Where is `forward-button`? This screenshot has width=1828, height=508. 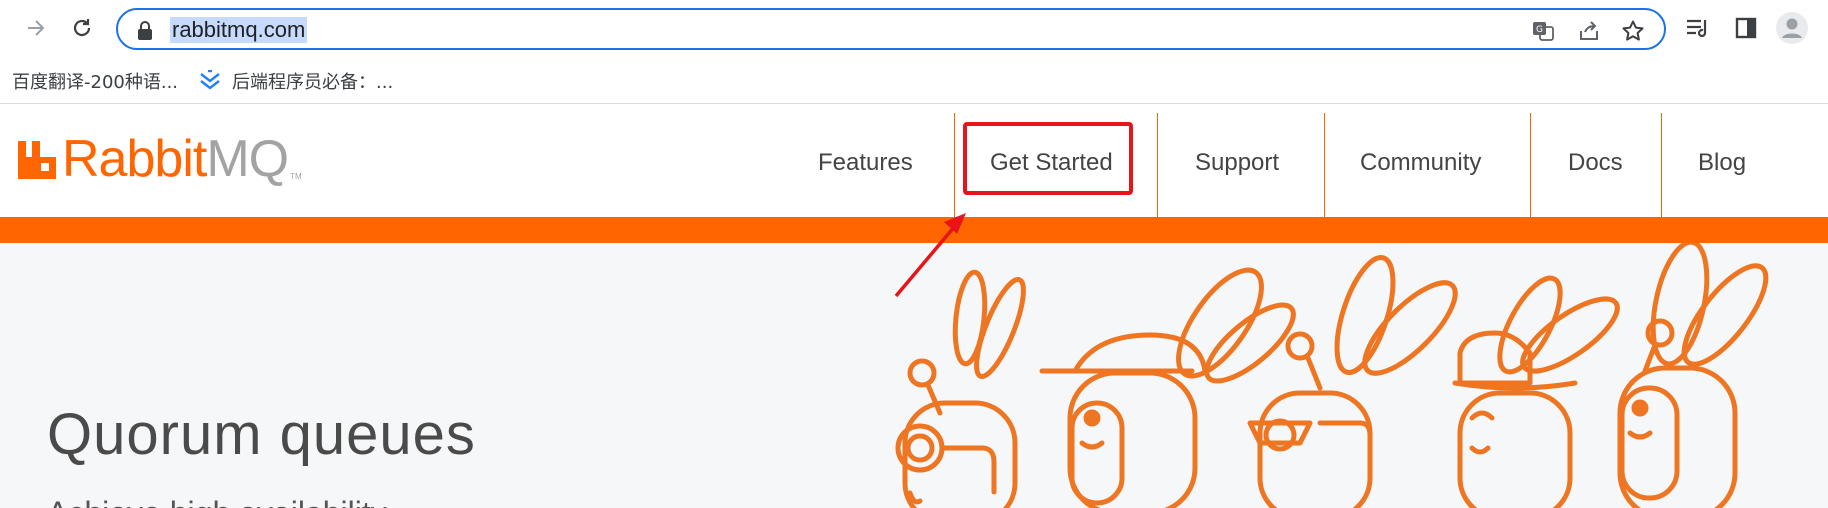
forward-button is located at coordinates (36, 28).